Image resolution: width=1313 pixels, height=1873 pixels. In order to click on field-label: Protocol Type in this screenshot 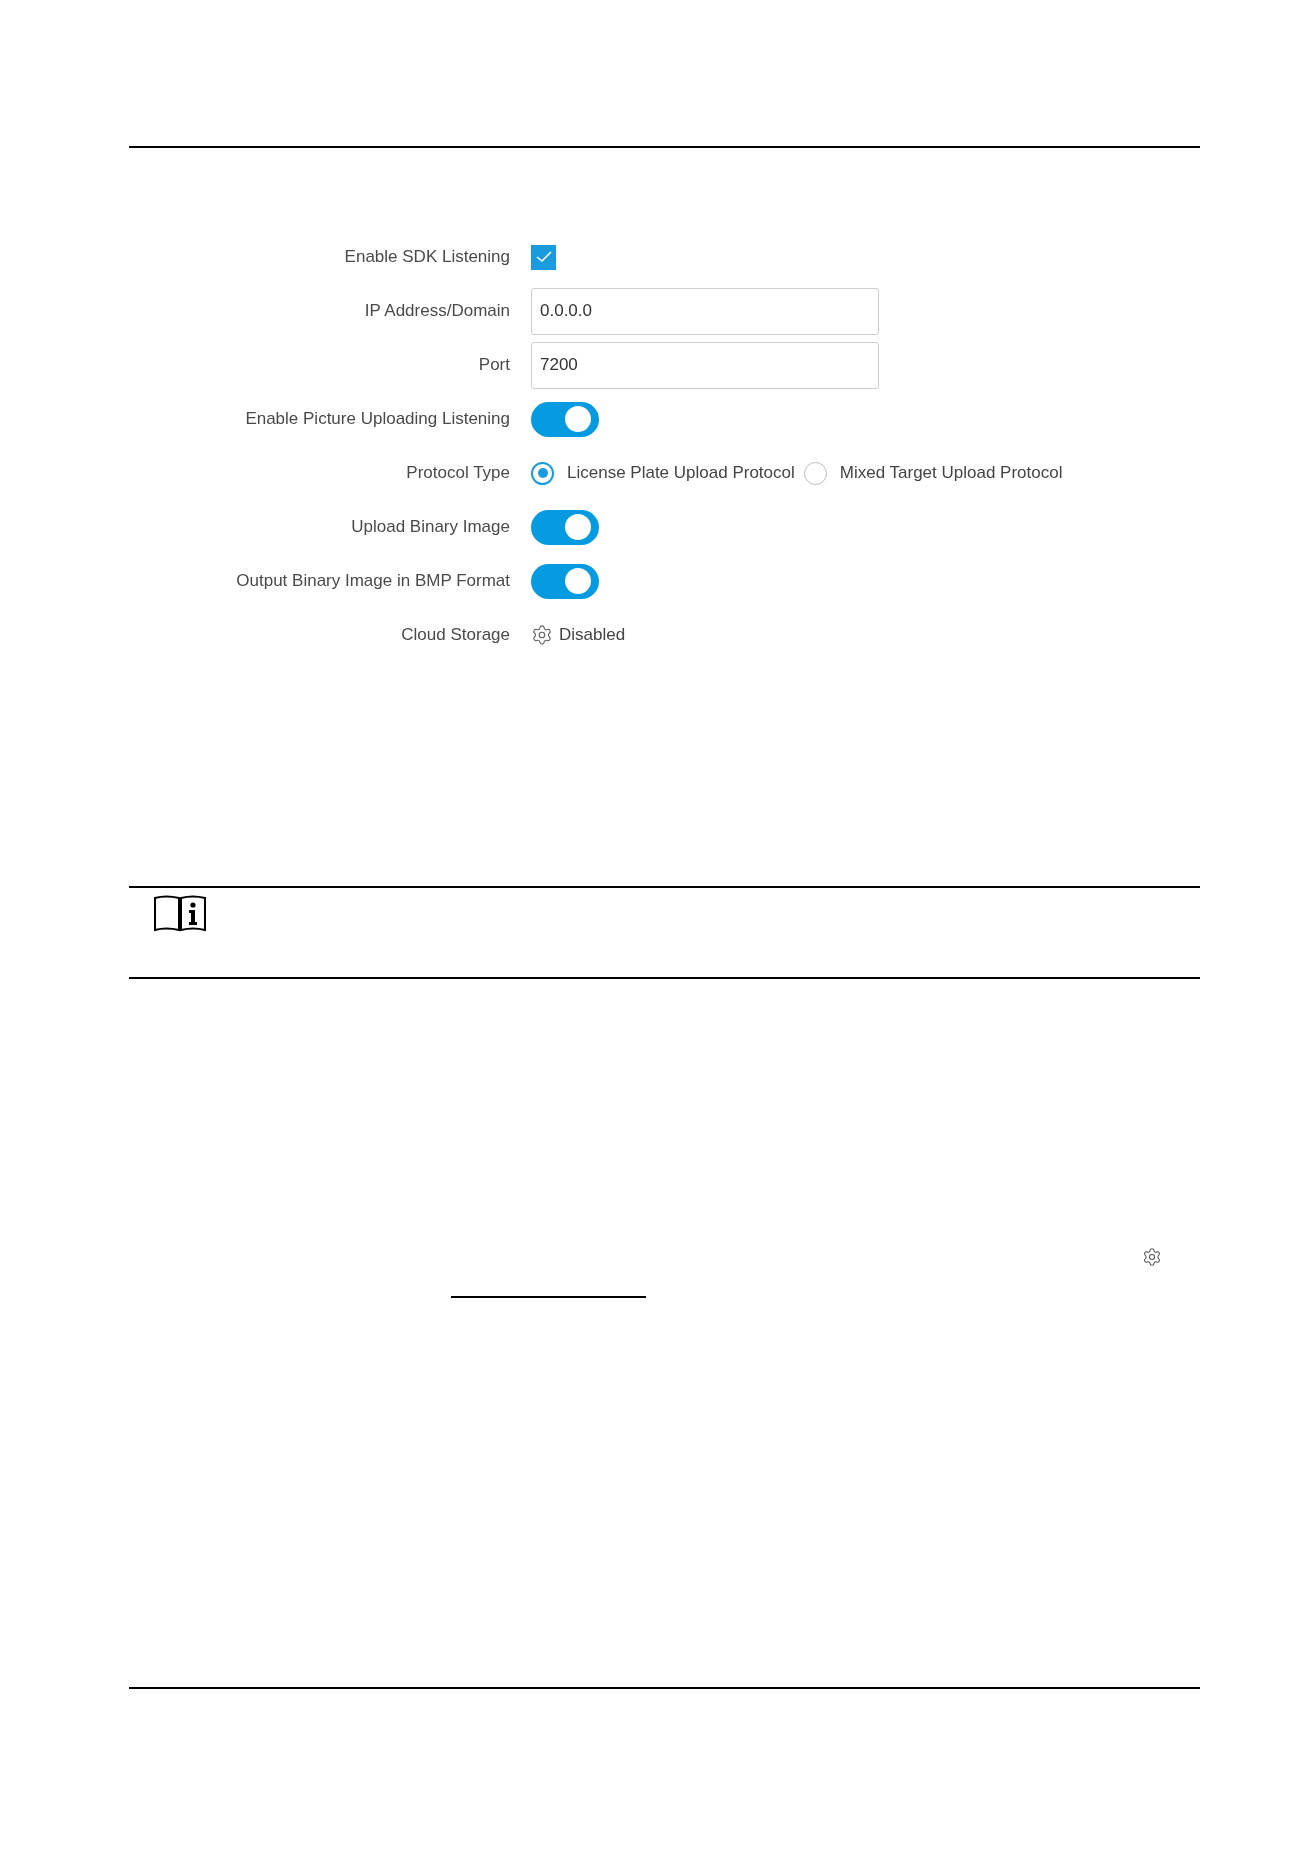, I will do `click(458, 473)`.